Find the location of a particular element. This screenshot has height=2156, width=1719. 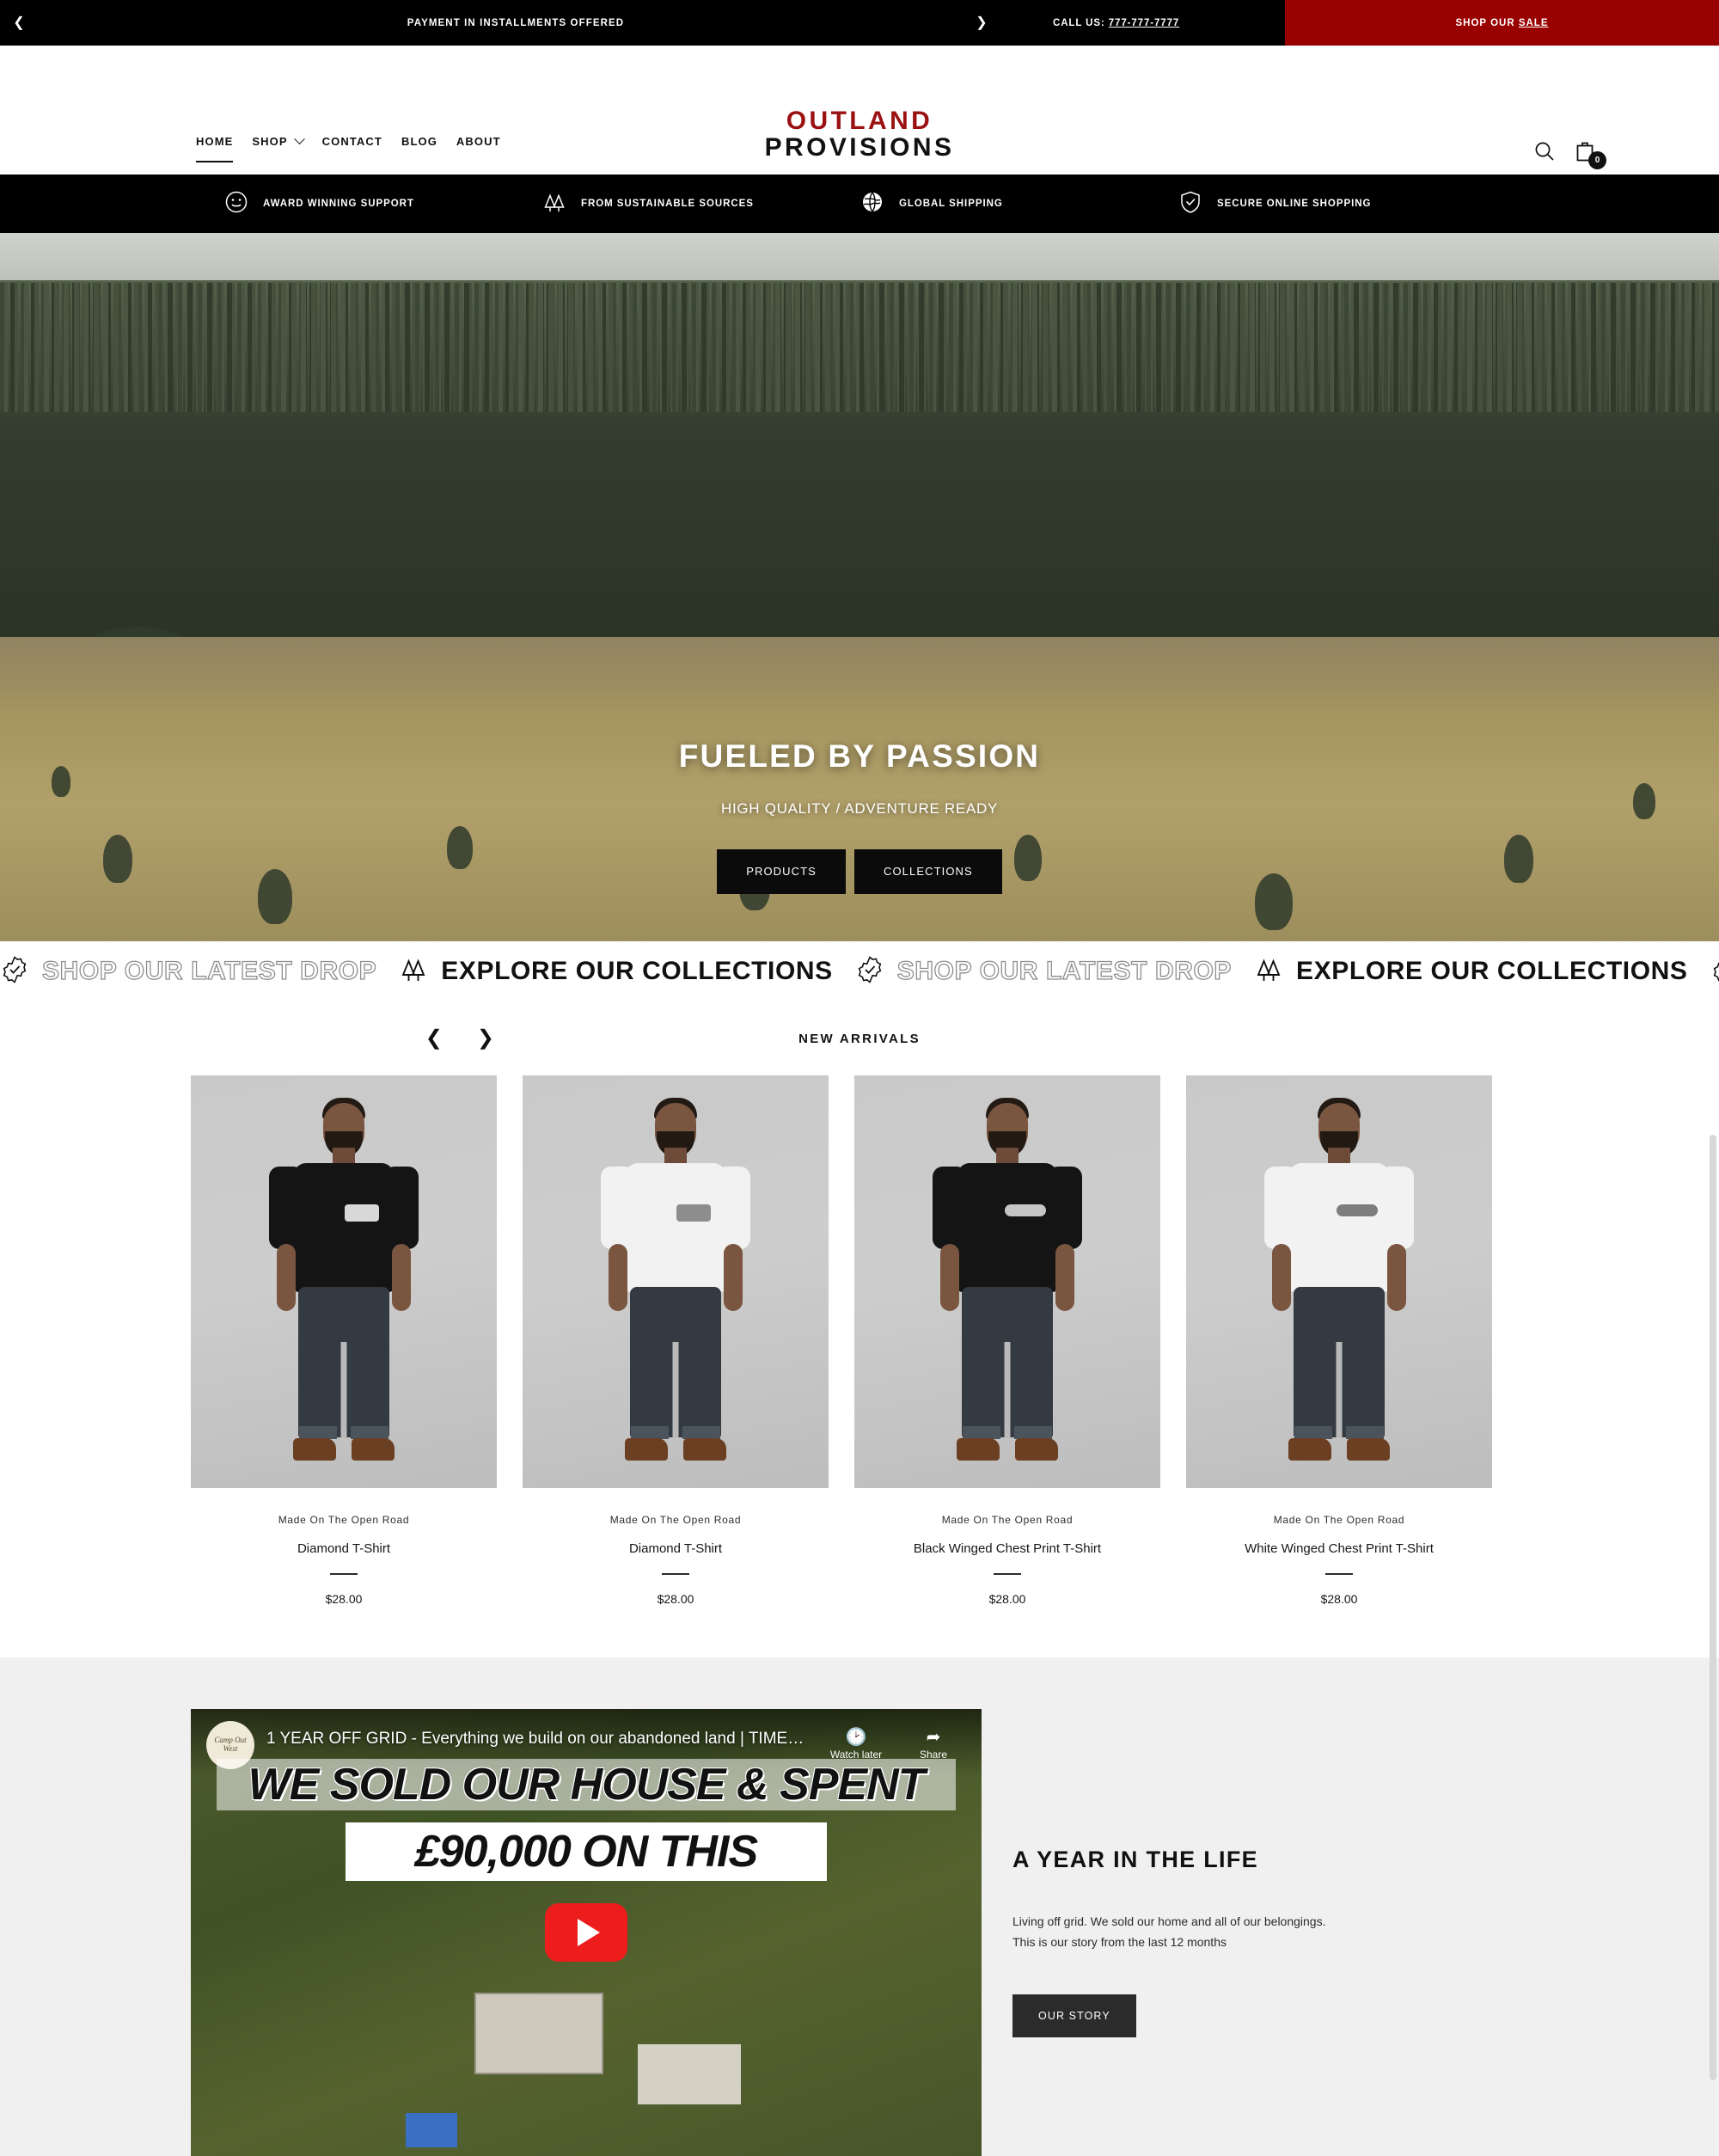

video-cabin is located at coordinates (538, 2033).